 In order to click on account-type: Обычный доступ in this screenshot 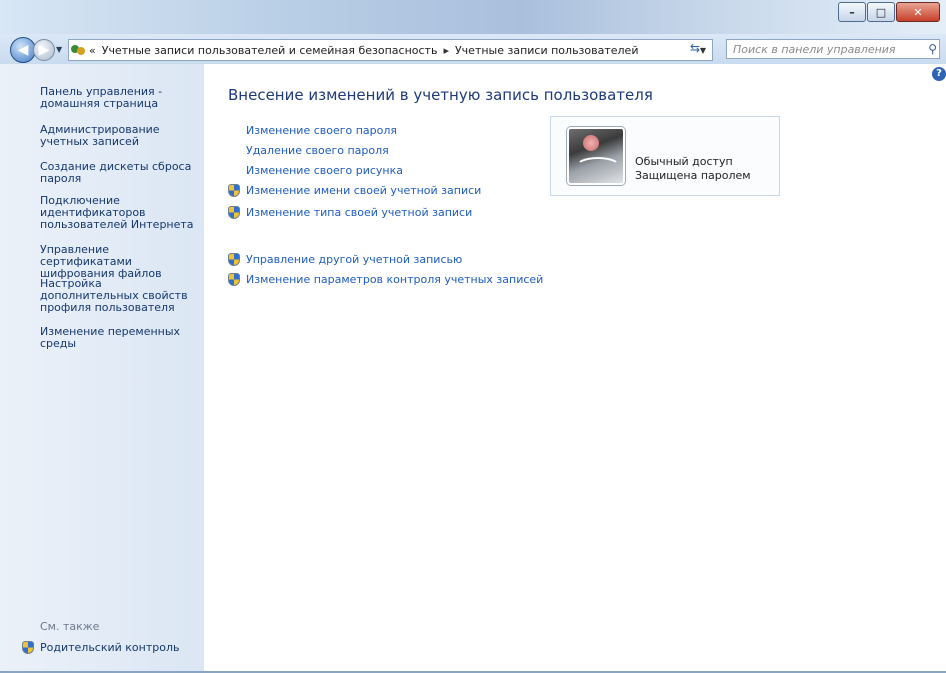, I will do `click(684, 161)`.